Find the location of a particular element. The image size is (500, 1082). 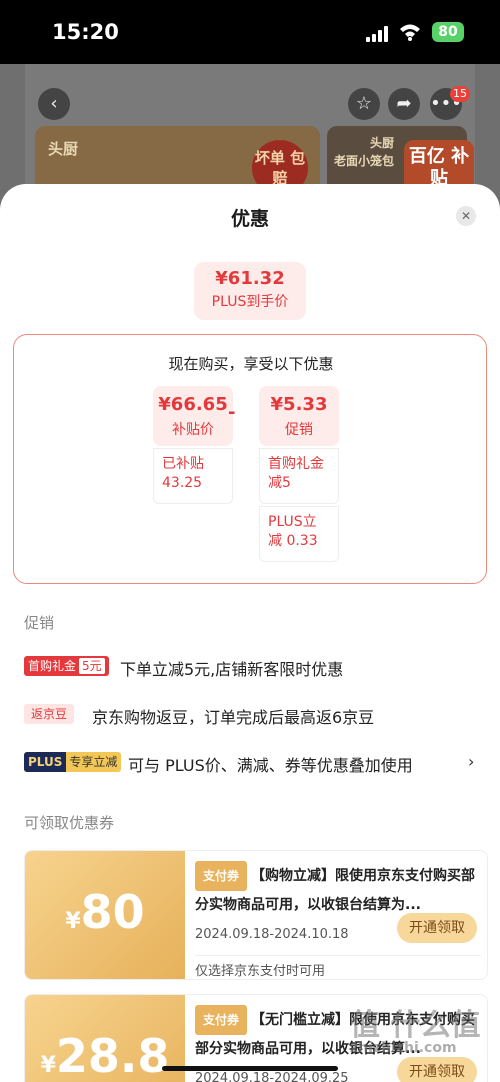

favorite-star-icon: ☆ is located at coordinates (364, 104).